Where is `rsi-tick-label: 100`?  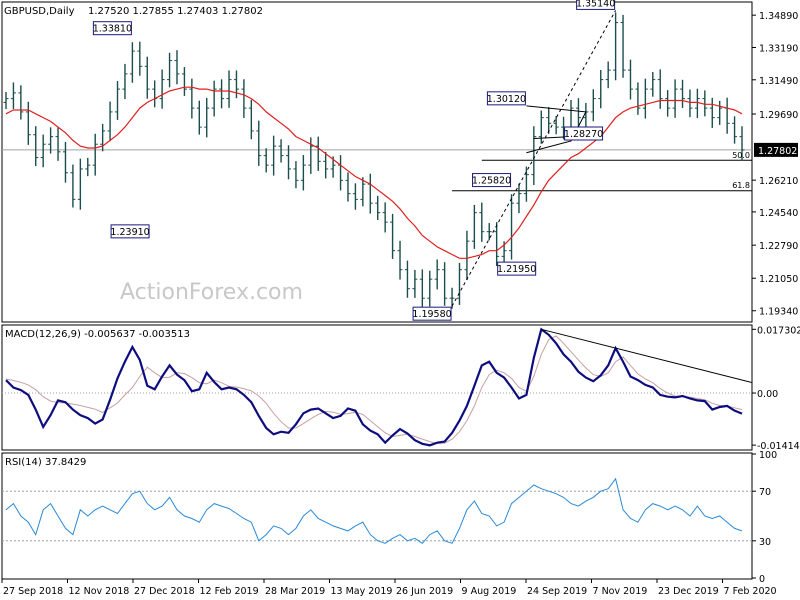
rsi-tick-label: 100 is located at coordinates (768, 455).